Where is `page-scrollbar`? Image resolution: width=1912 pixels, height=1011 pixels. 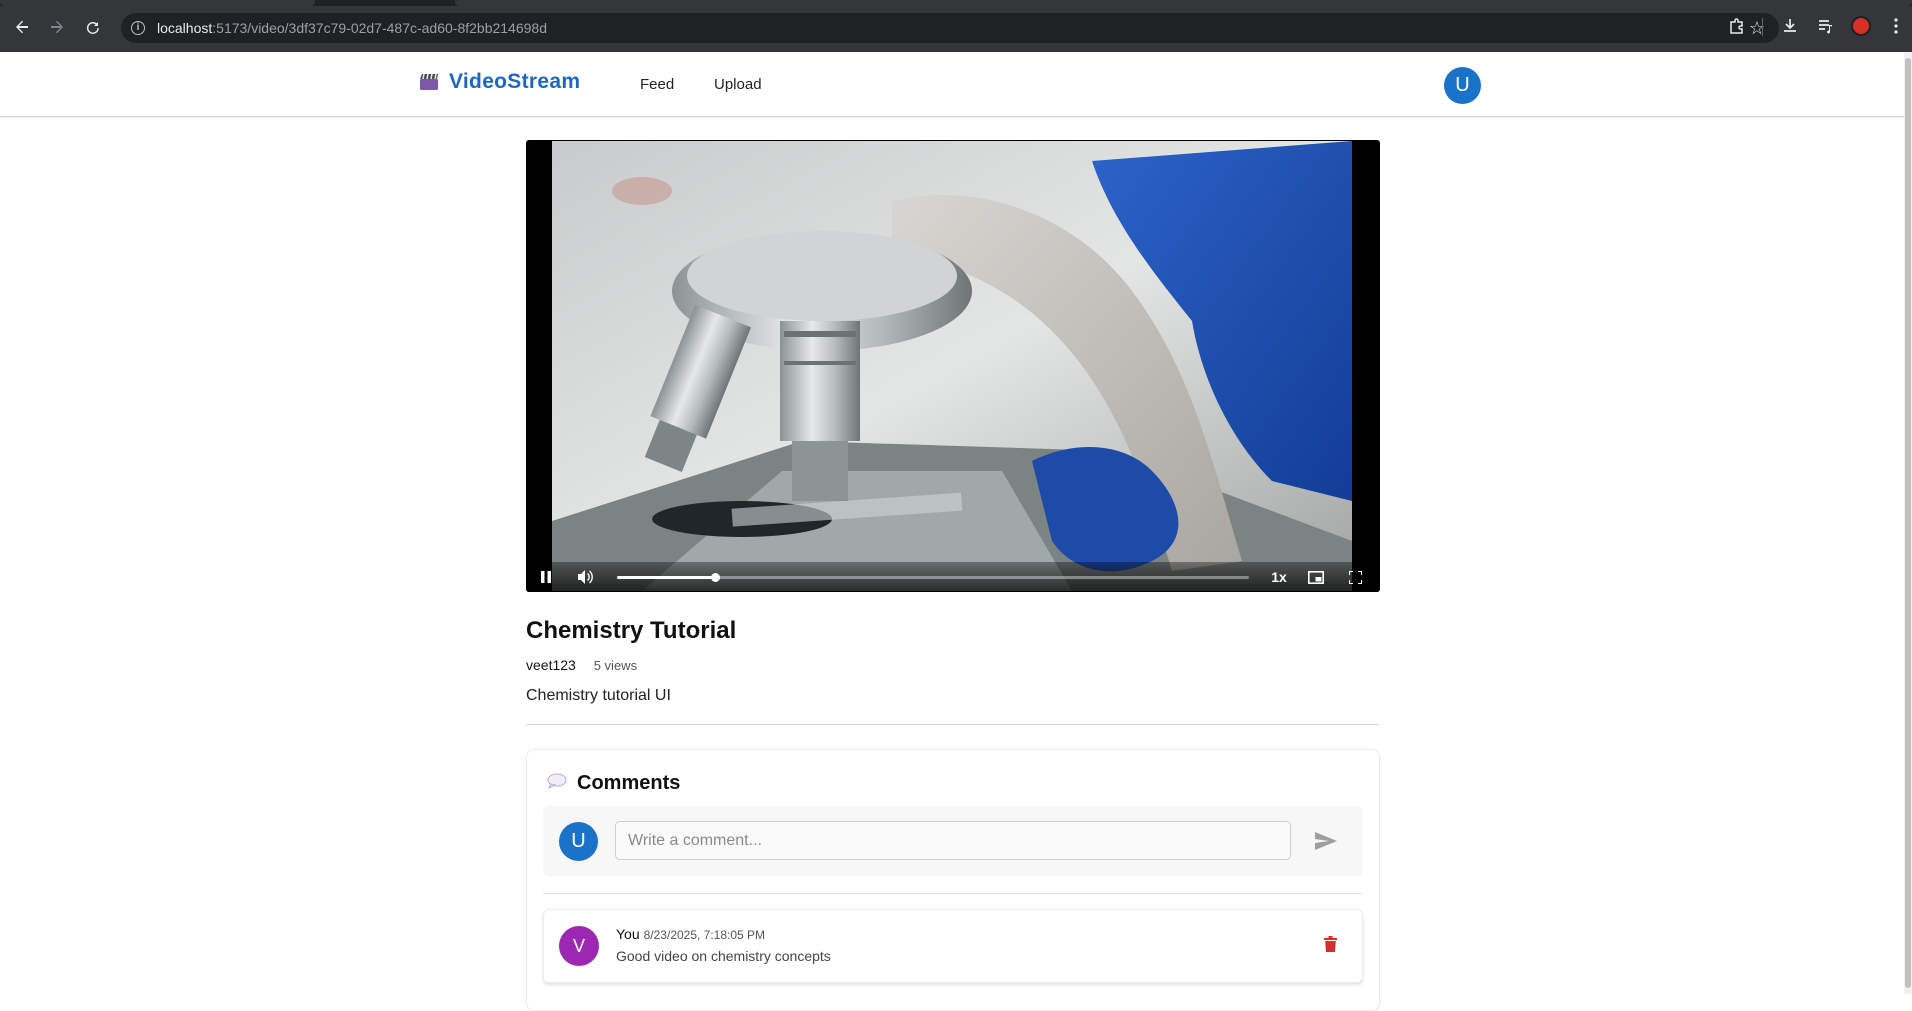
page-scrollbar is located at coordinates (1908, 523).